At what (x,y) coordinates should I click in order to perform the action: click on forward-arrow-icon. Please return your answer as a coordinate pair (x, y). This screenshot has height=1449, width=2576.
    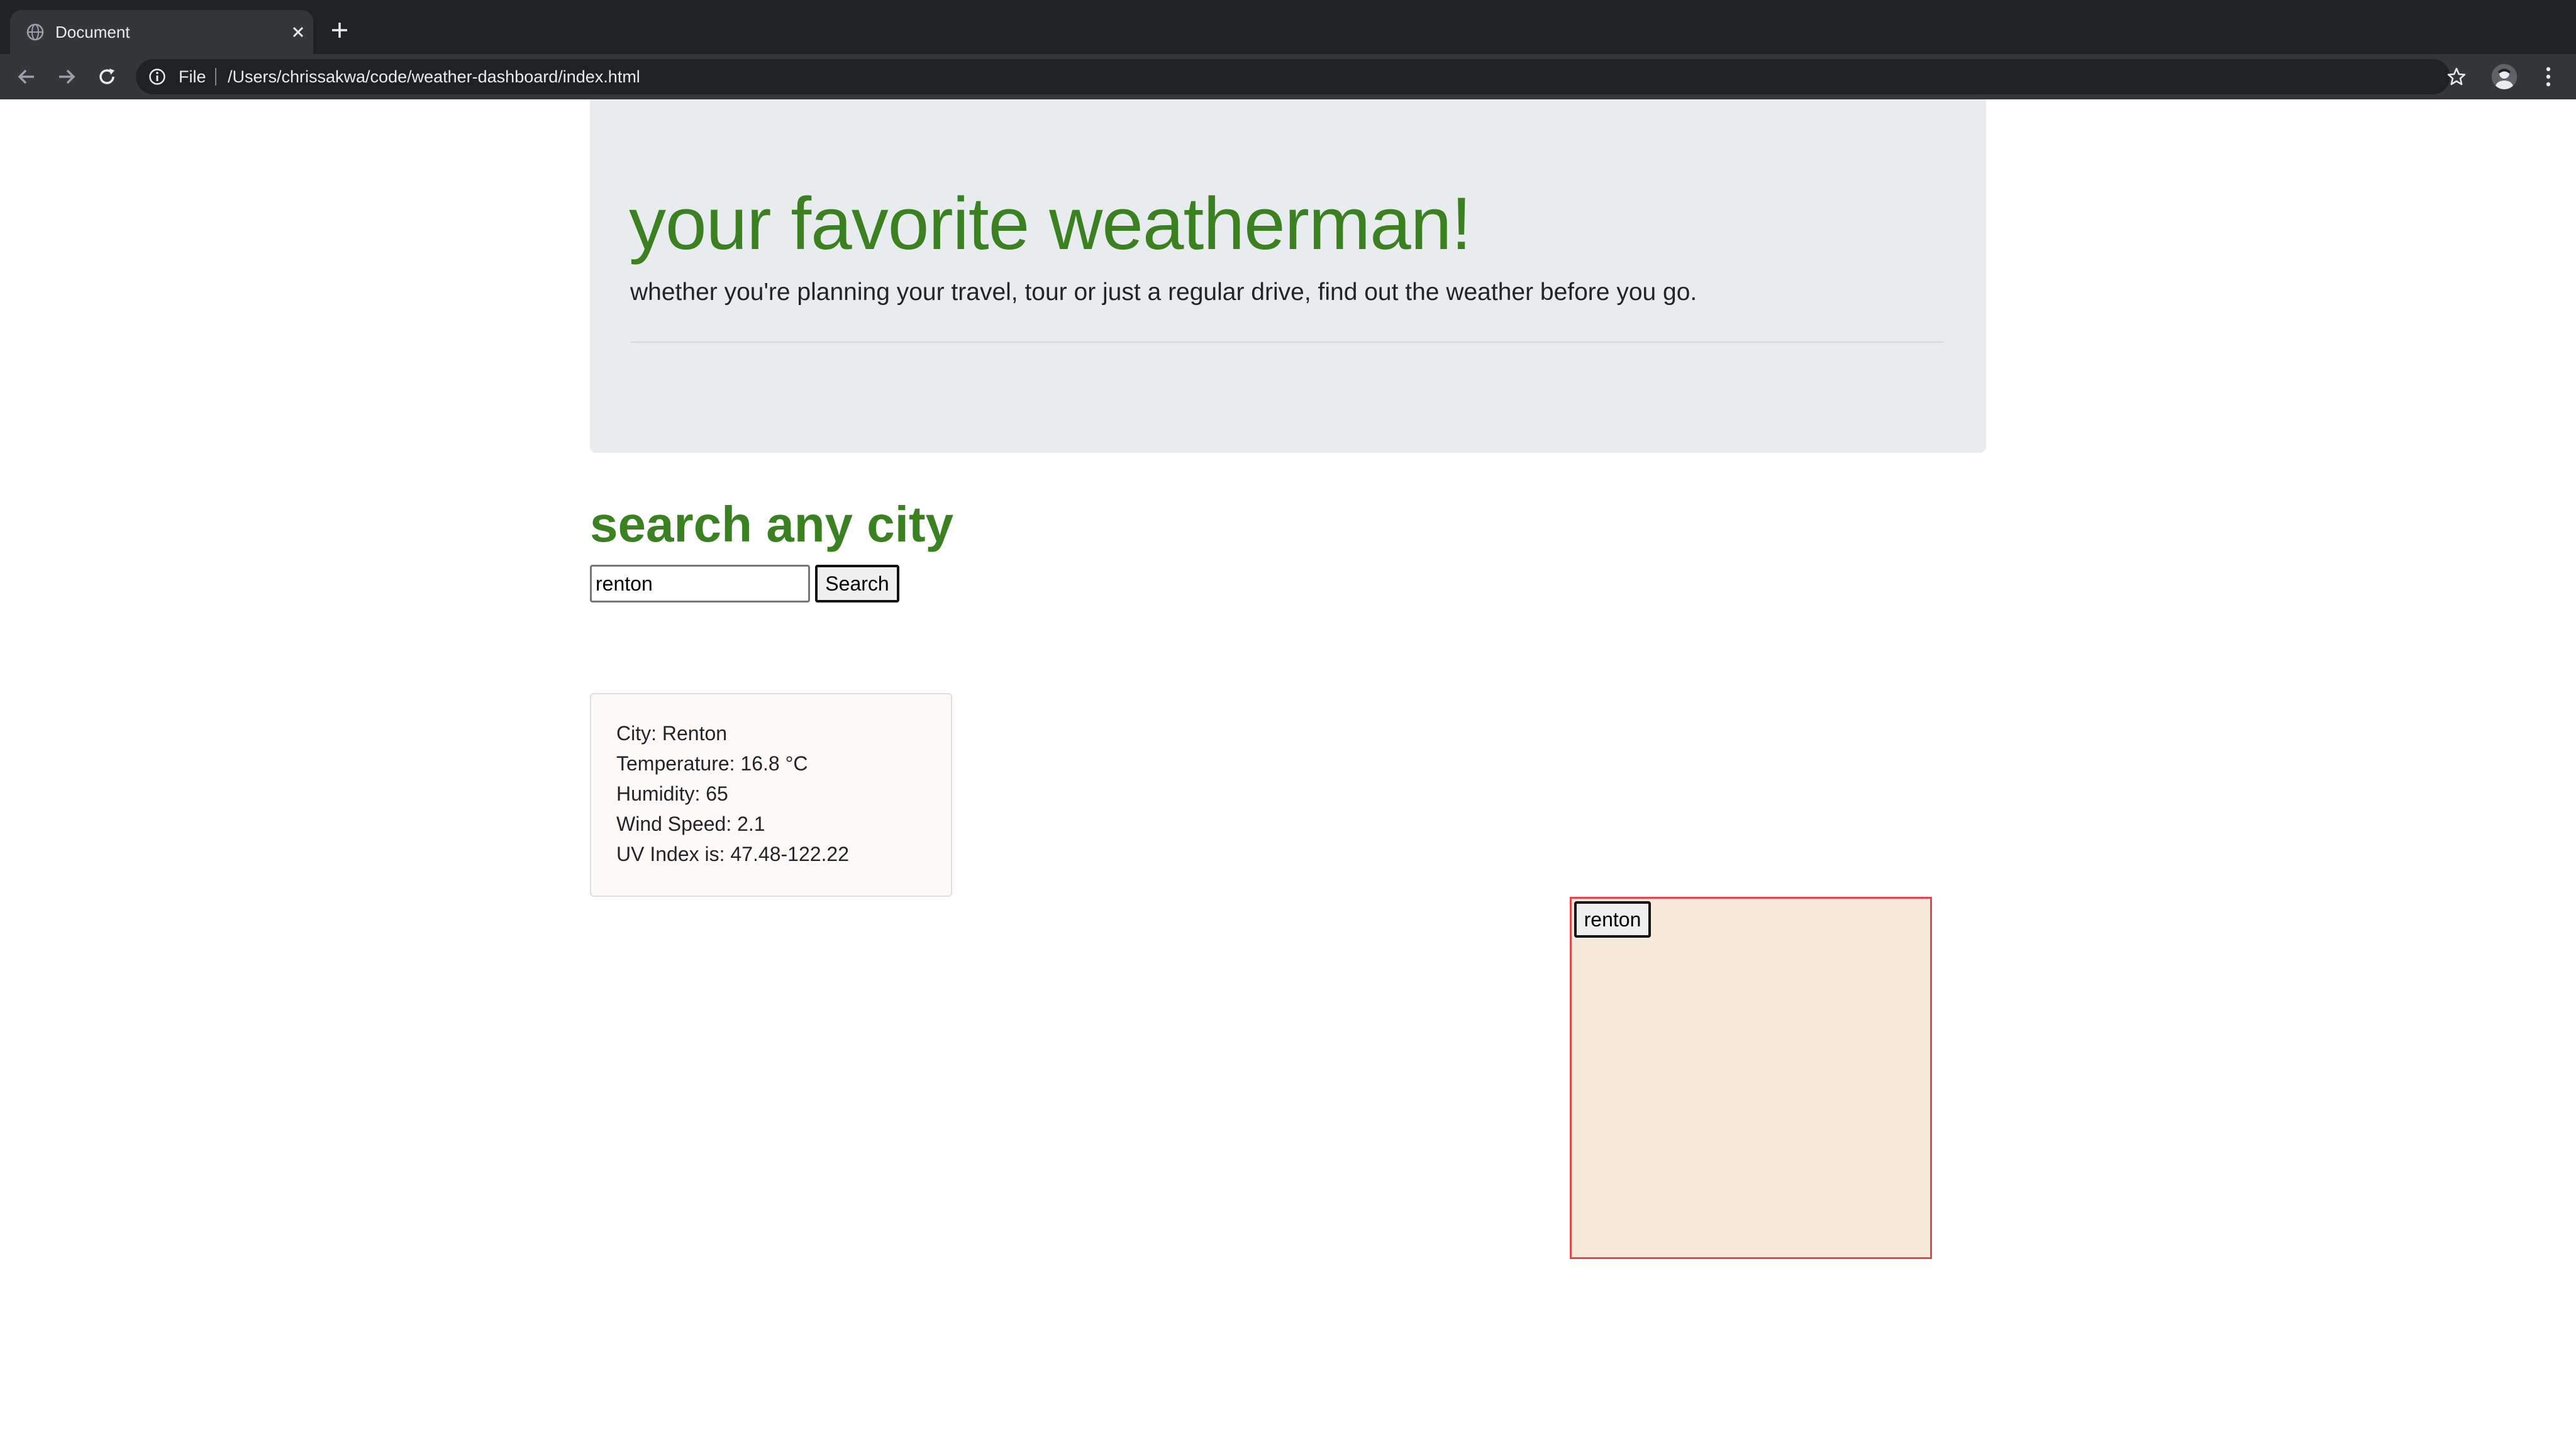
    Looking at the image, I should click on (66, 77).